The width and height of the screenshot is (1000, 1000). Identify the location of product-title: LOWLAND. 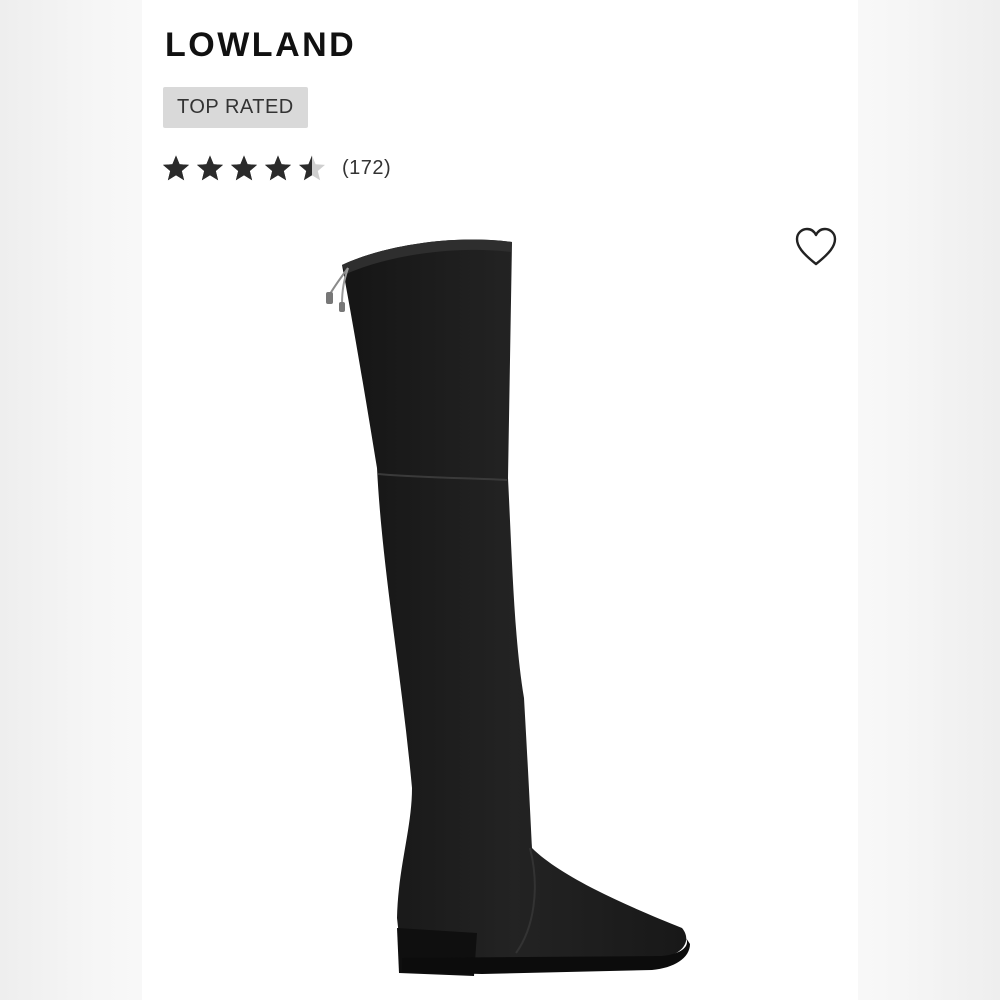
(261, 45).